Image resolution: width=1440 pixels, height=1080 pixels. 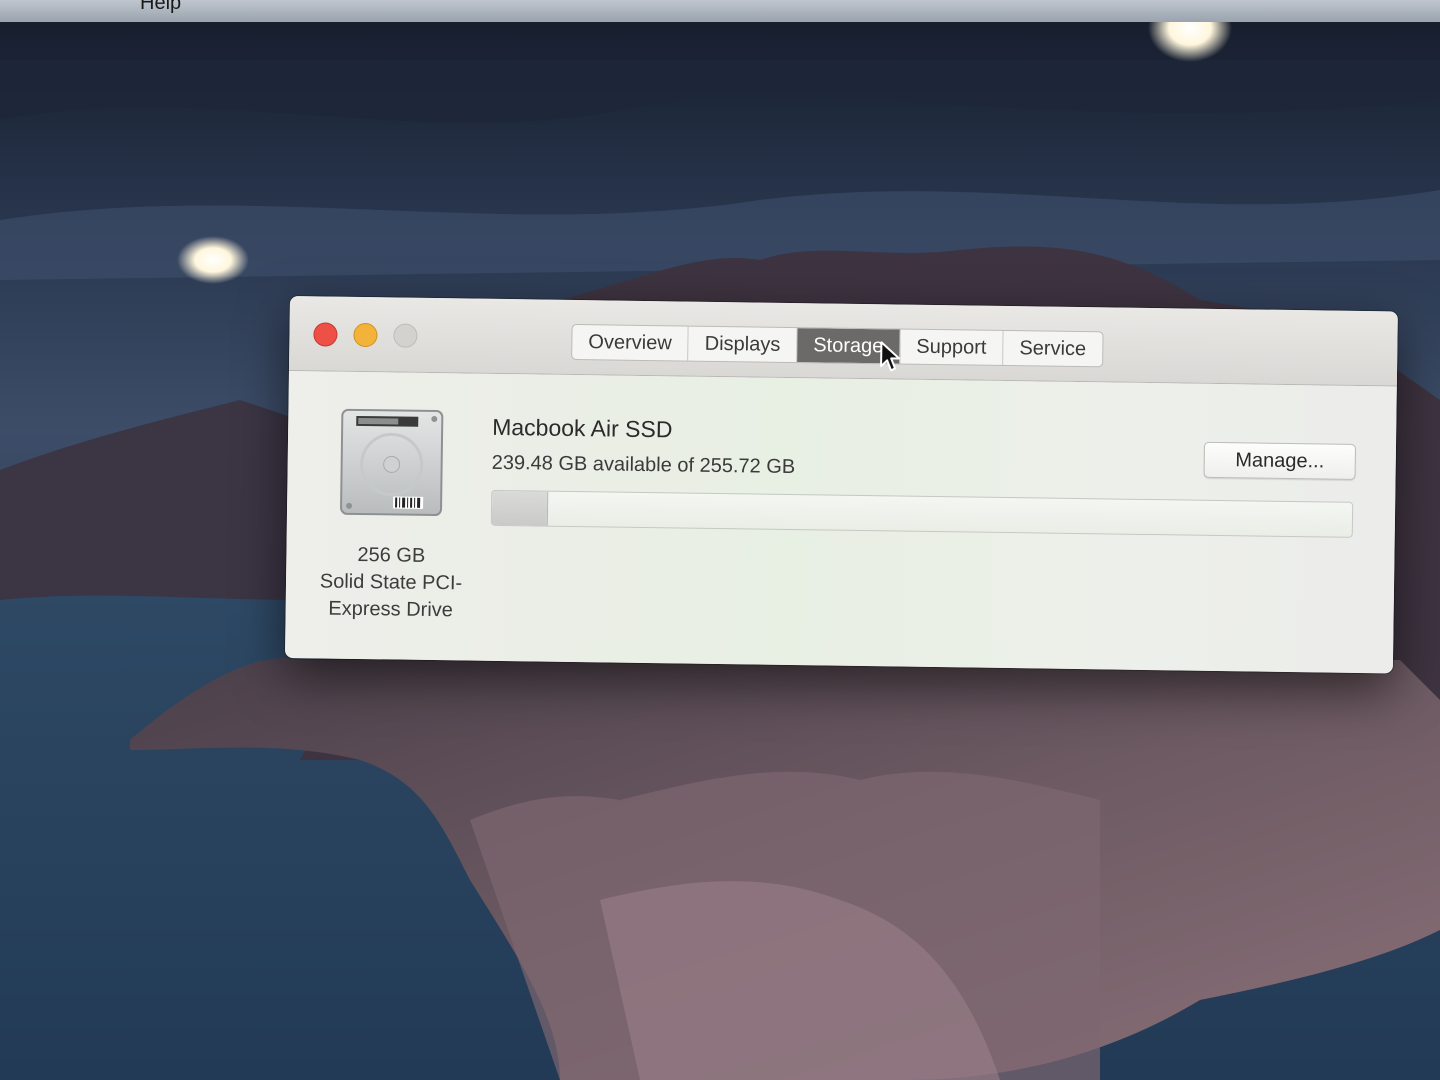 I want to click on tab-overview: Overview, so click(x=630, y=342).